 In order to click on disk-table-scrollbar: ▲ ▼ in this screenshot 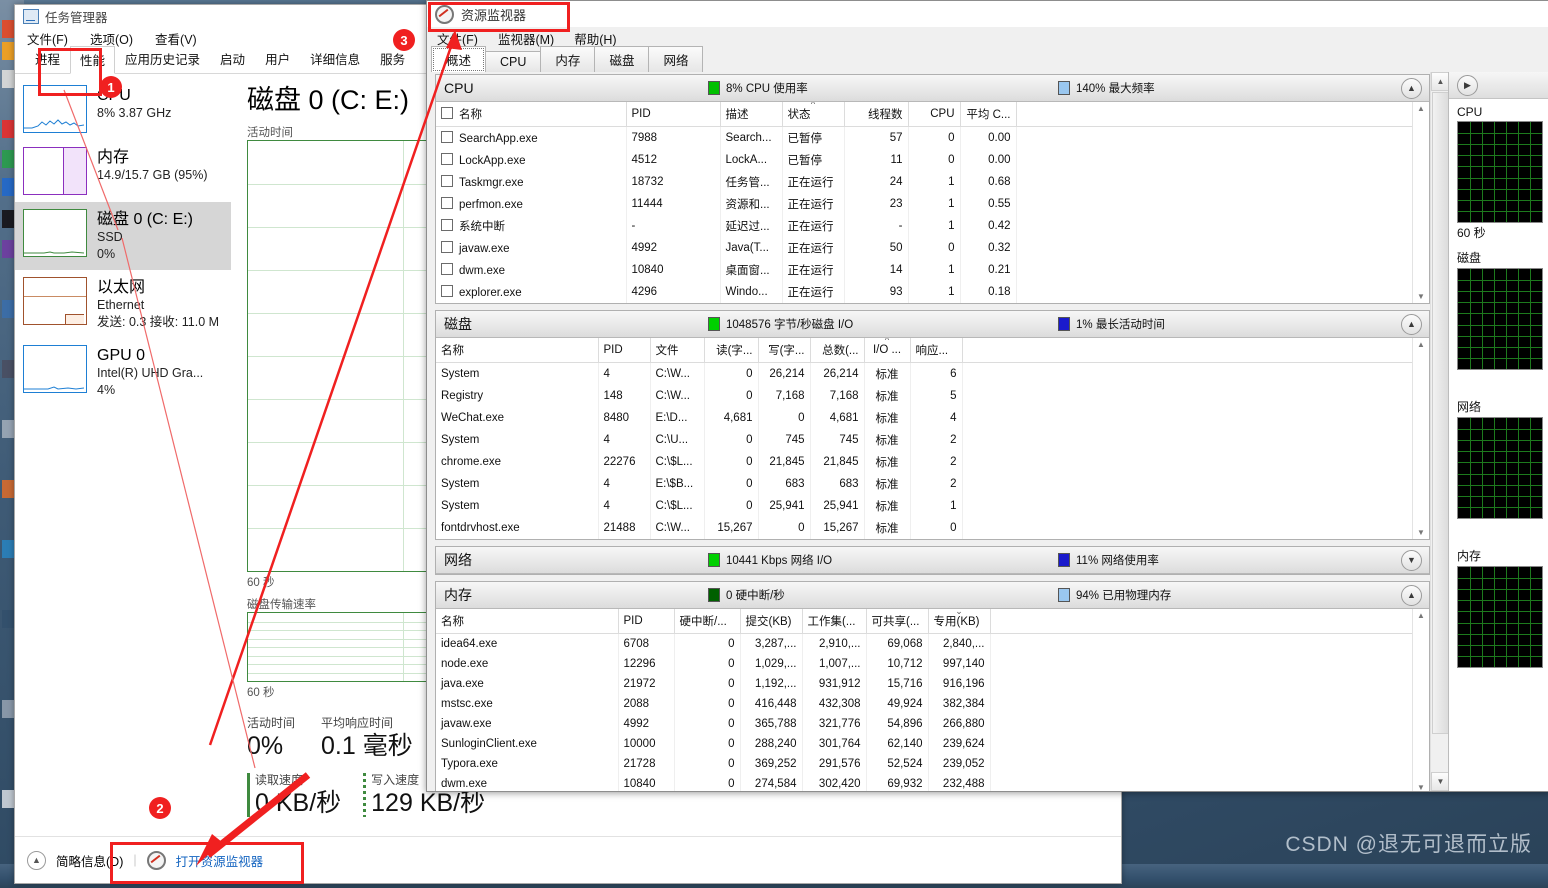, I will do `click(1420, 438)`.